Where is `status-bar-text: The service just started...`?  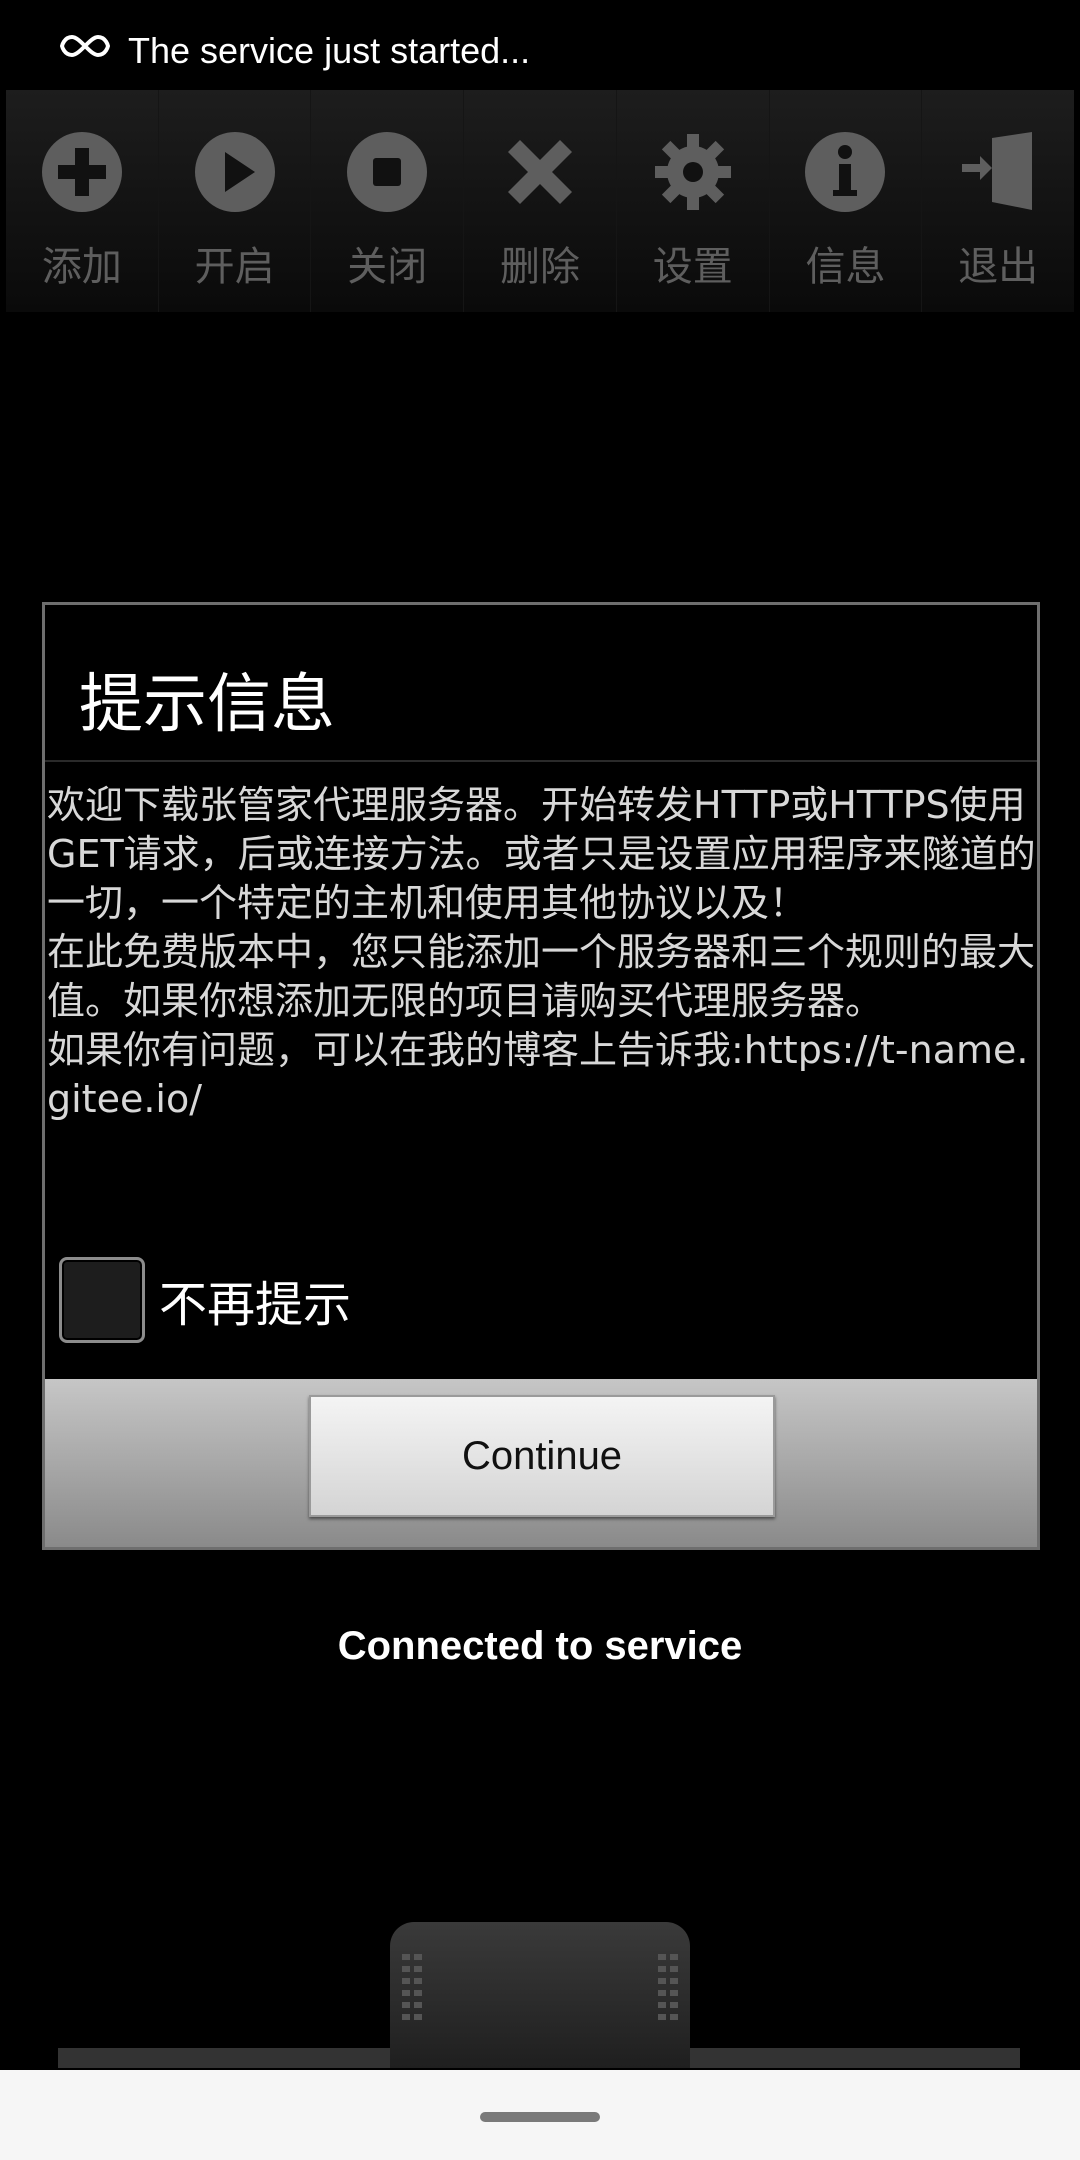 status-bar-text: The service just started... is located at coordinates (329, 50).